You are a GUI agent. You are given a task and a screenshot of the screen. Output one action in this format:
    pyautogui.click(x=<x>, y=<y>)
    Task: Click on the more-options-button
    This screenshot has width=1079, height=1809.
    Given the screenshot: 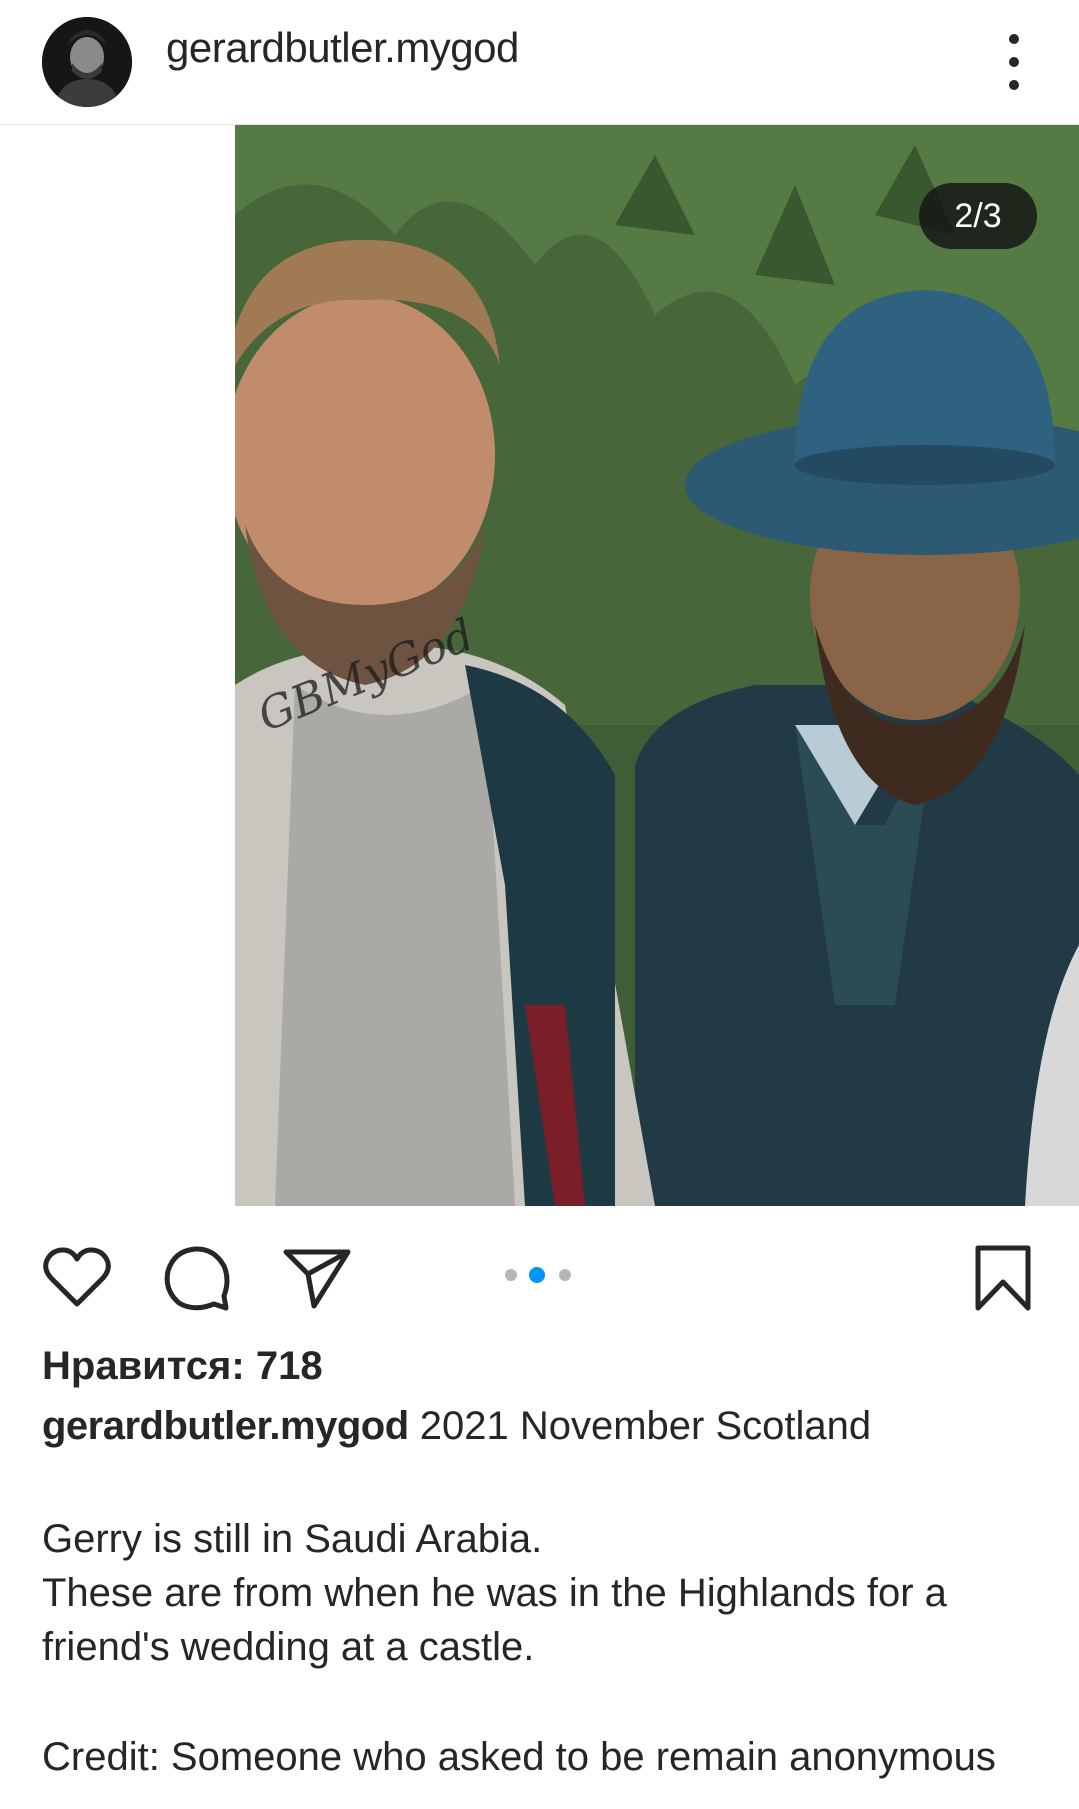 What is the action you would take?
    pyautogui.click(x=1014, y=62)
    